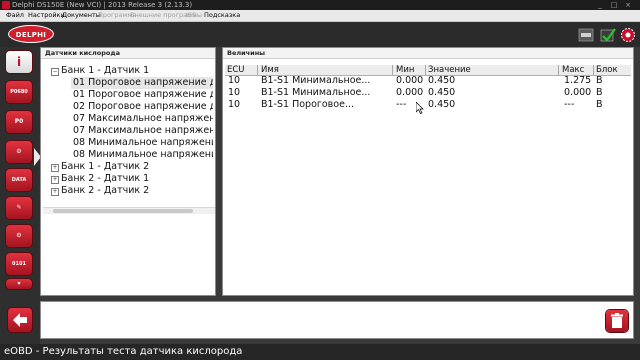 The image size is (640, 360). Describe the element at coordinates (428, 53) in the screenshot. I see `values-panel-title: Величины` at that location.